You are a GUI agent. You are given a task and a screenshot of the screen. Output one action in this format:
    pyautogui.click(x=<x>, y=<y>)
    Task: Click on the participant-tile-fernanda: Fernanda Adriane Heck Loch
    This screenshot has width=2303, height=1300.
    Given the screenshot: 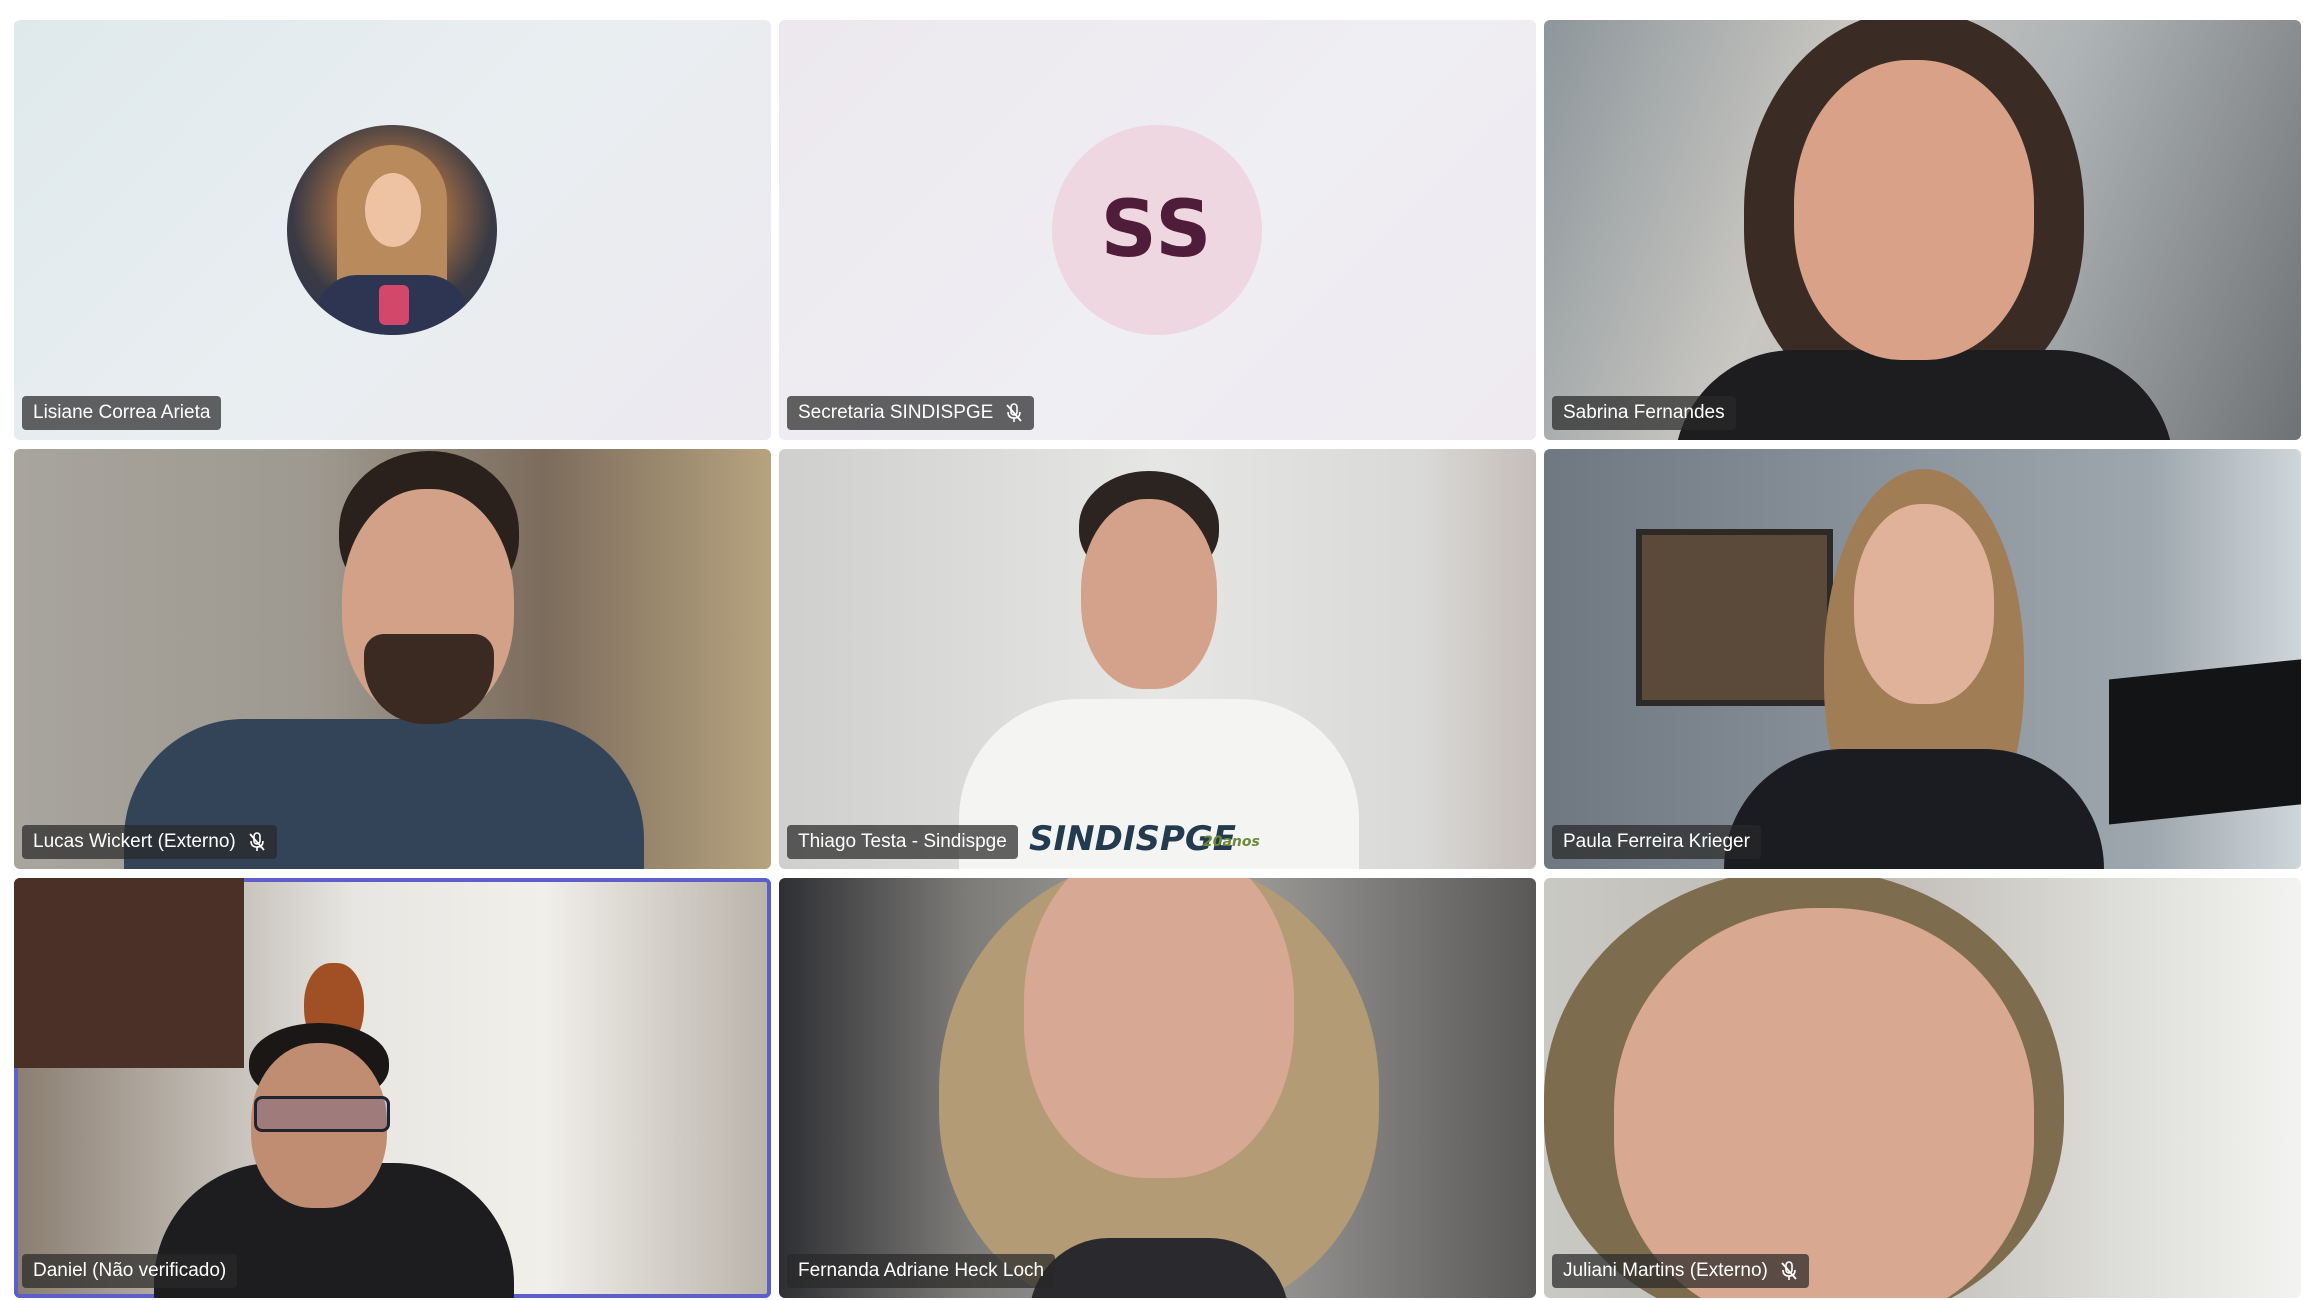 What is the action you would take?
    pyautogui.click(x=1157, y=1088)
    